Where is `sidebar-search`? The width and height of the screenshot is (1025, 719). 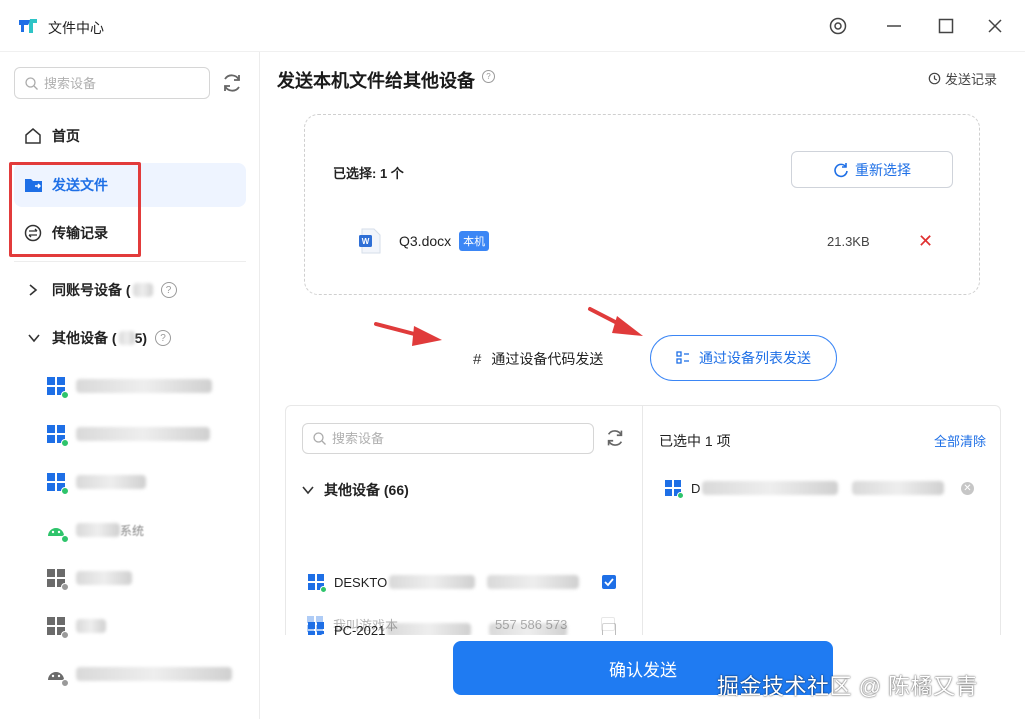
sidebar-search is located at coordinates (112, 83).